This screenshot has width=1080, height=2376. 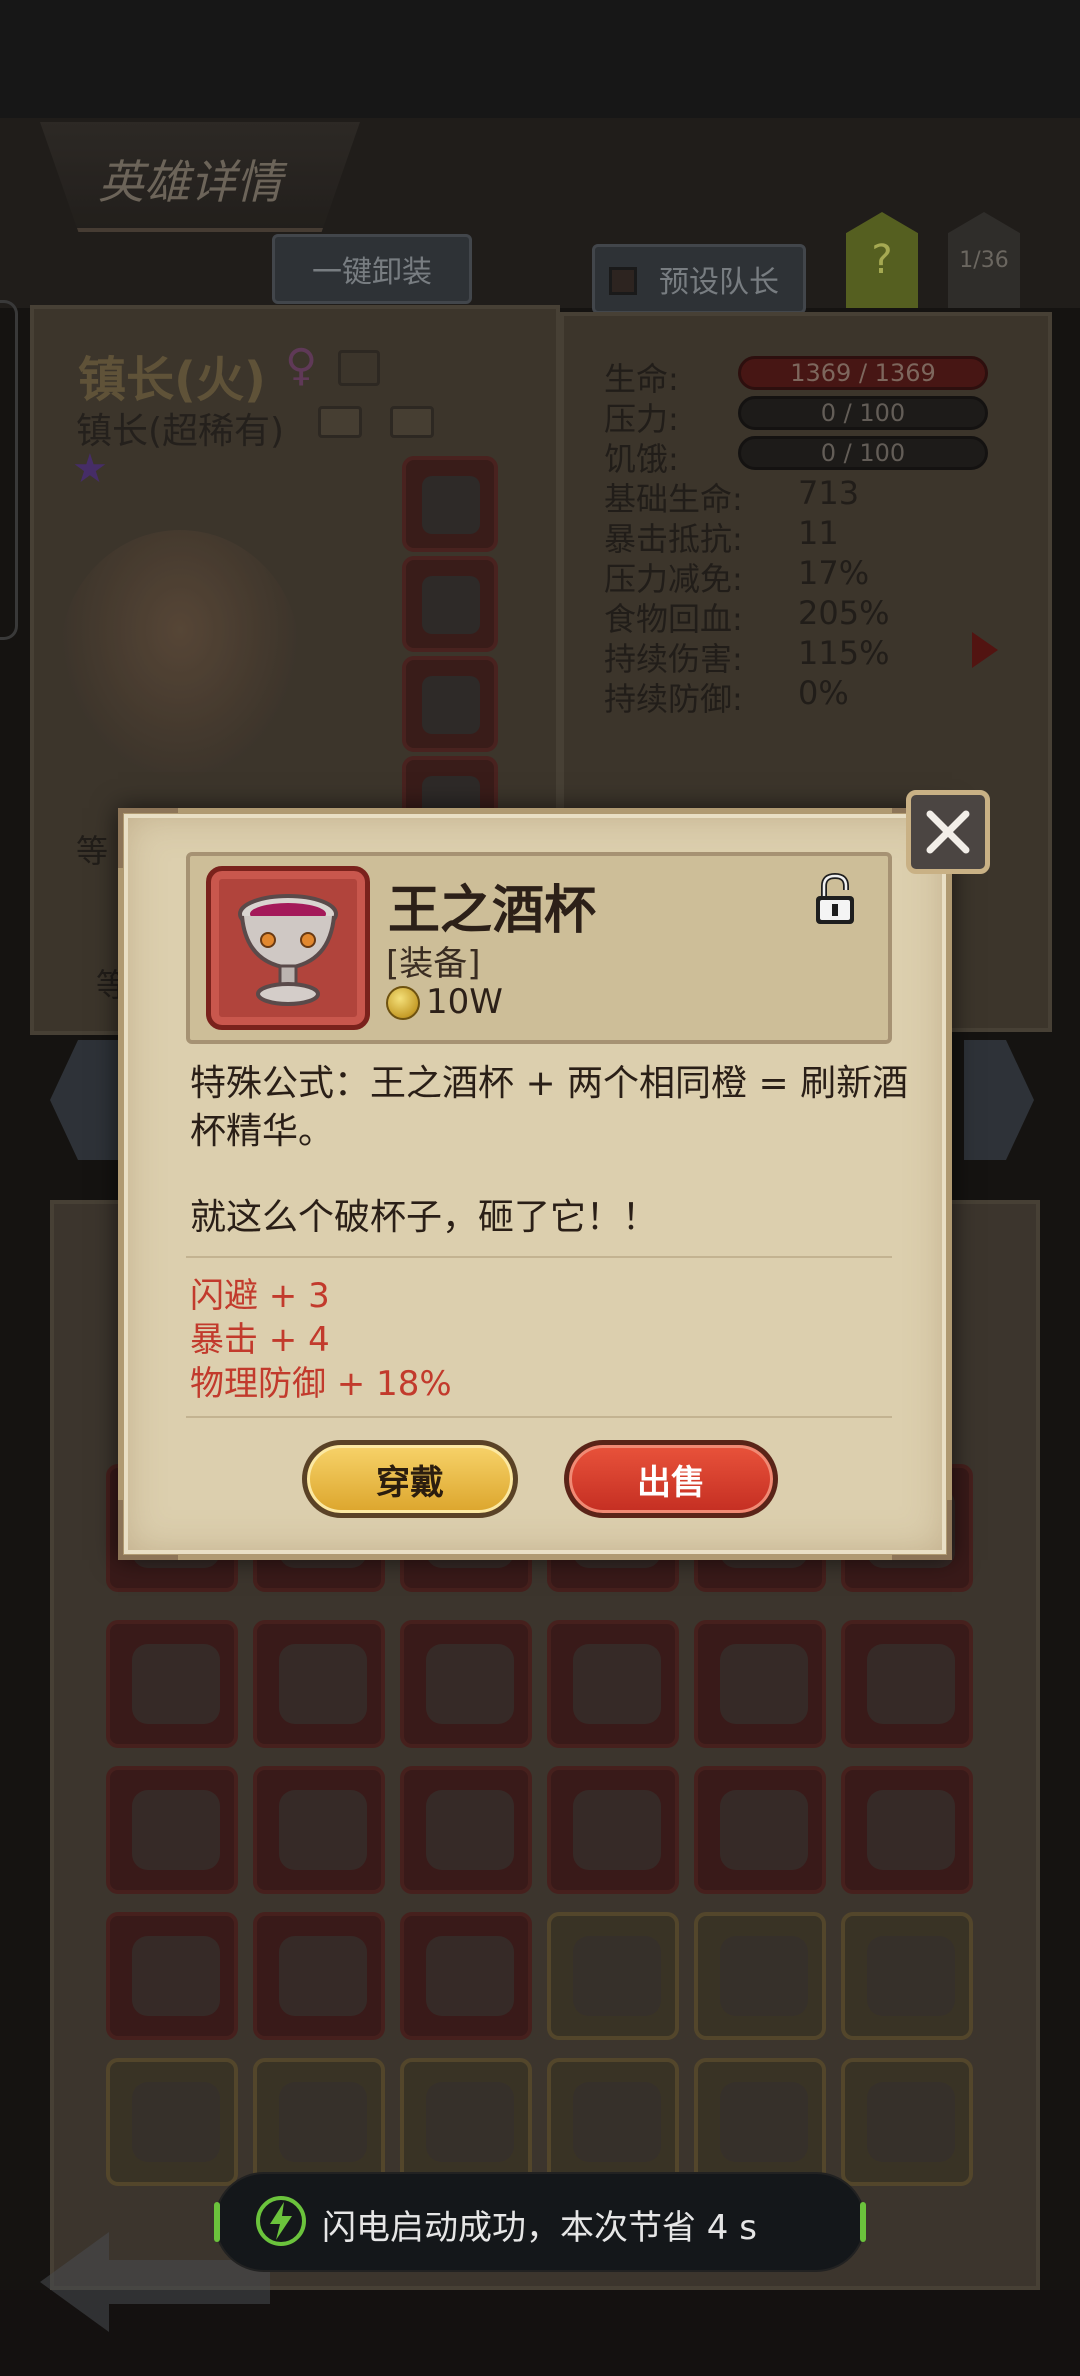 I want to click on item-icon-frame, so click(x=288, y=948).